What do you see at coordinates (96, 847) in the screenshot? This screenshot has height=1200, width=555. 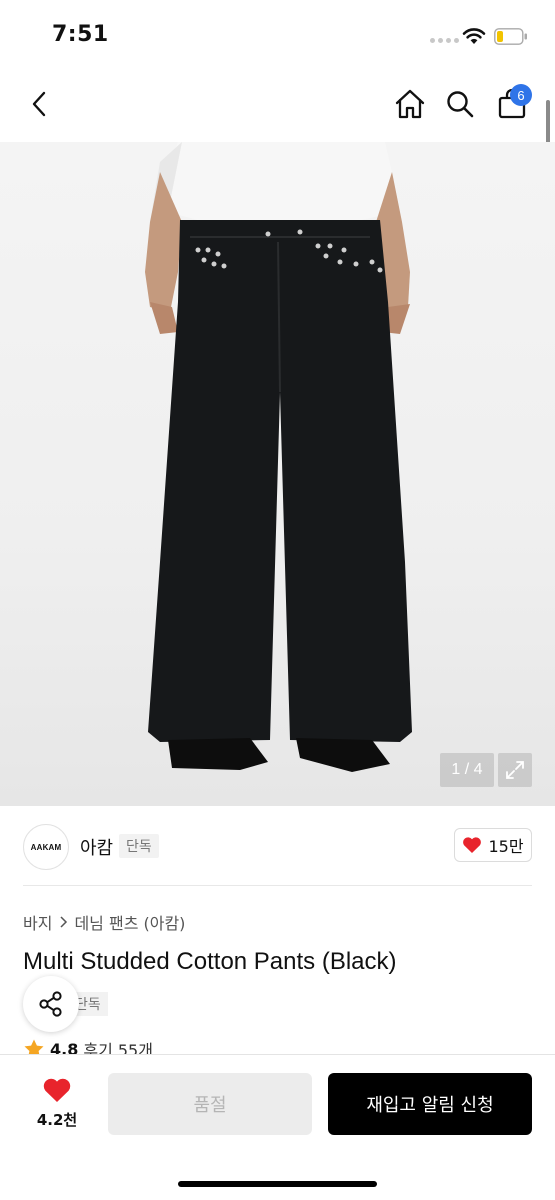 I see `brand-name: 아캄` at bounding box center [96, 847].